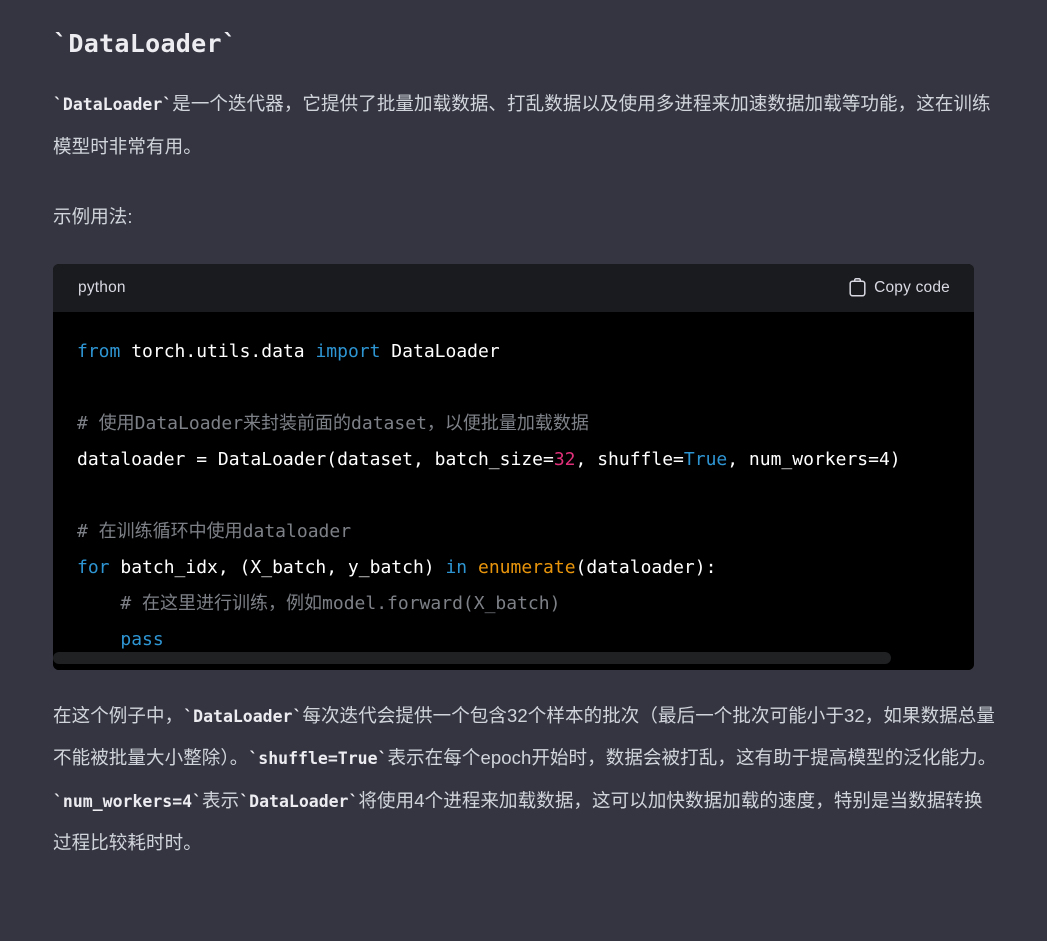 The width and height of the screenshot is (1047, 941). I want to click on code-token: 32, so click(564, 459).